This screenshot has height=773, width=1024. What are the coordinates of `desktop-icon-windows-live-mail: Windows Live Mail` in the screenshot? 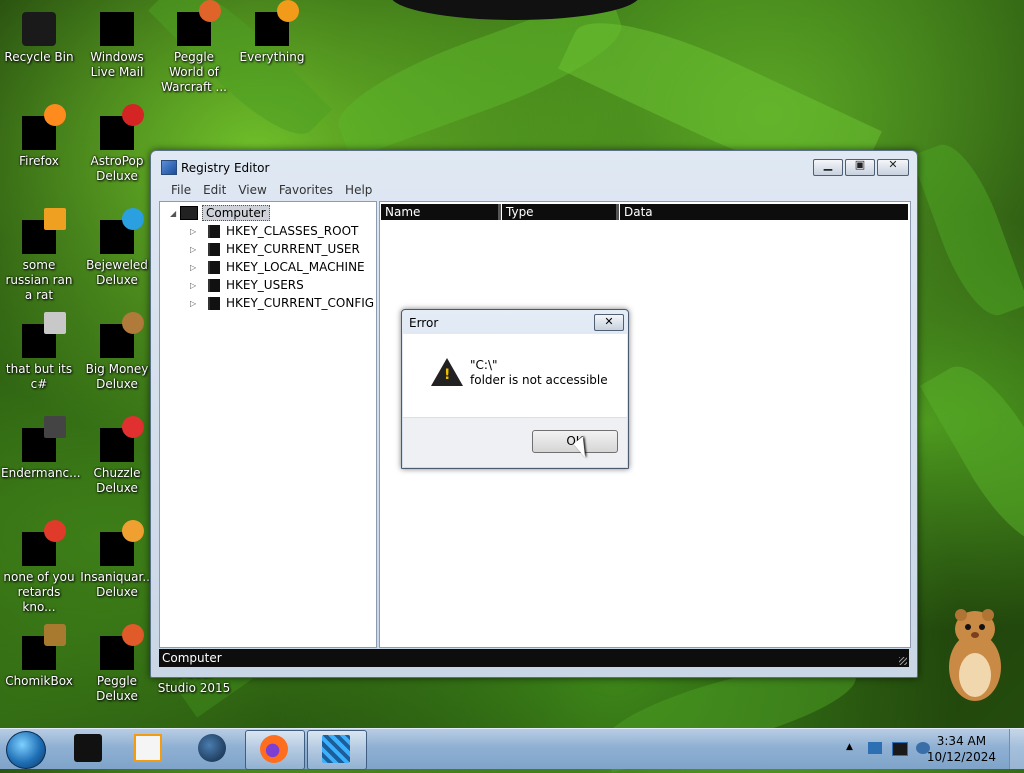 It's located at (117, 46).